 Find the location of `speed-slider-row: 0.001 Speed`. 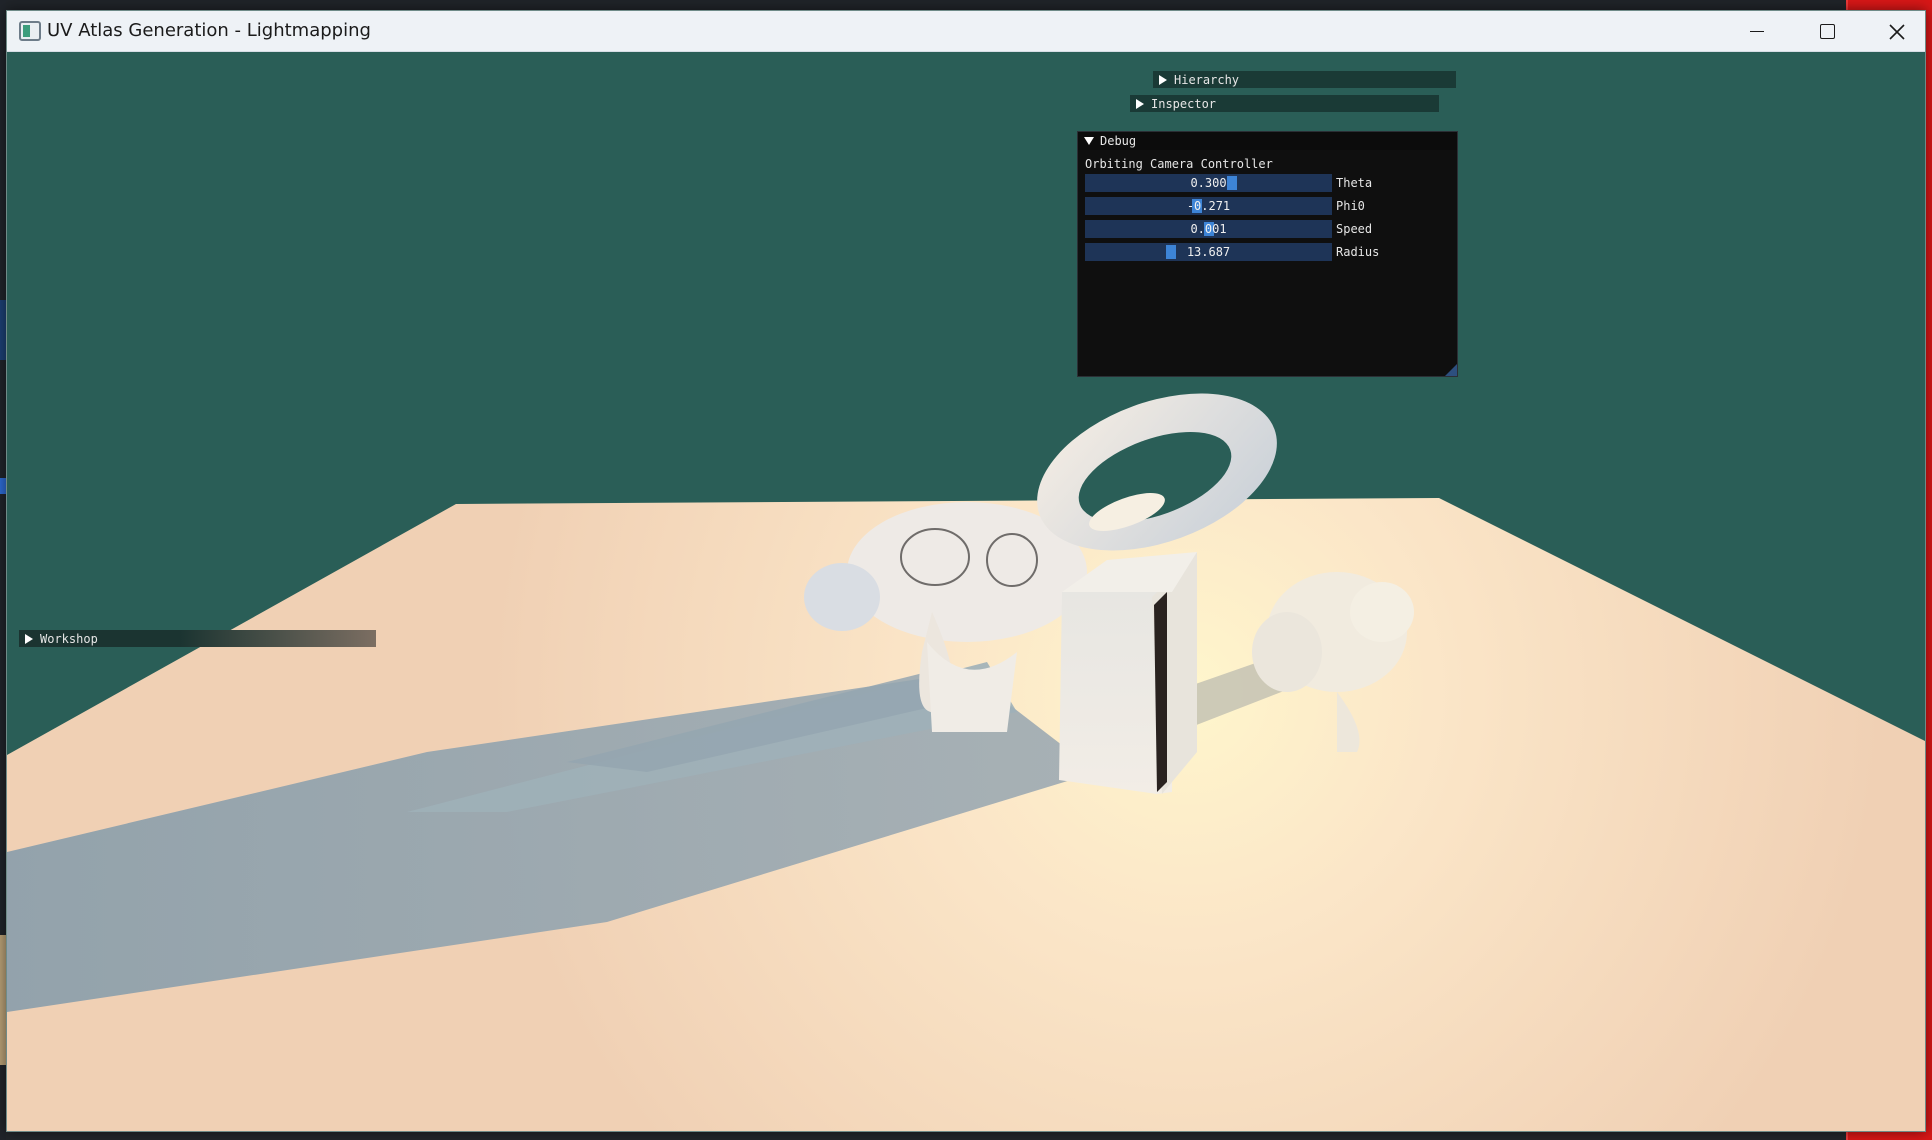

speed-slider-row: 0.001 Speed is located at coordinates (1270, 229).